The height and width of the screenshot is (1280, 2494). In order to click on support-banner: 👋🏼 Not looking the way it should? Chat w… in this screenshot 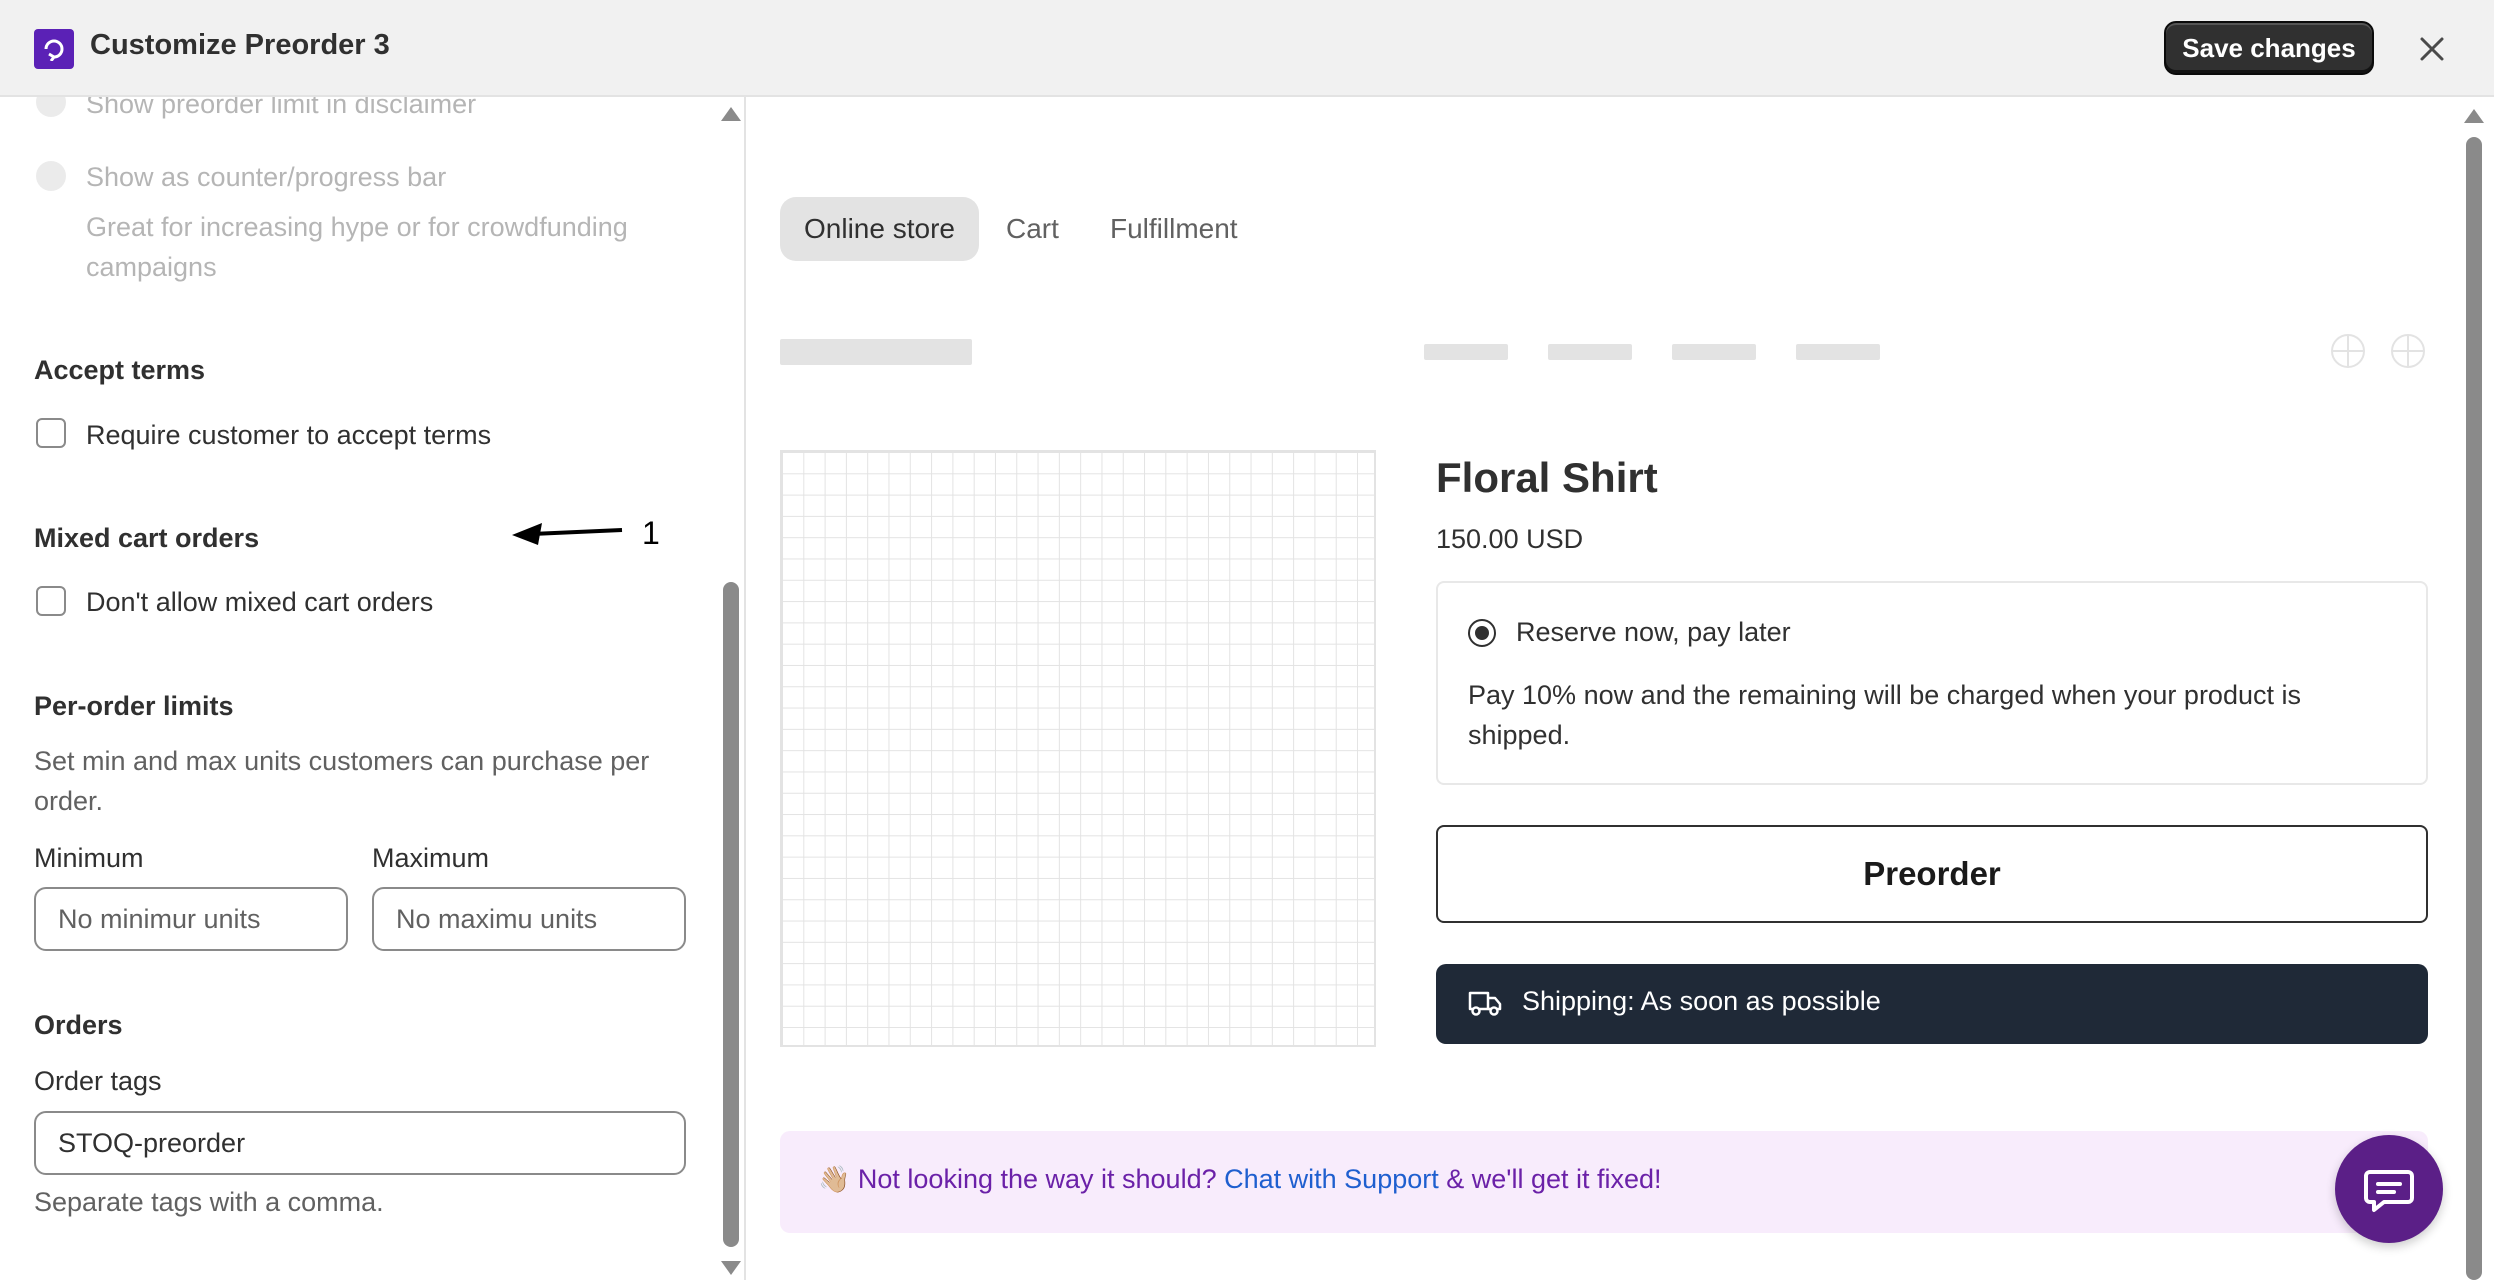, I will do `click(1604, 1182)`.